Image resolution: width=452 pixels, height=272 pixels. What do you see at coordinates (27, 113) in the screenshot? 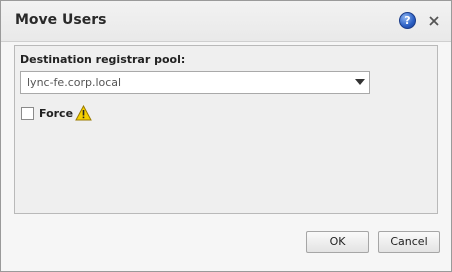
I see `force-checkbox` at bounding box center [27, 113].